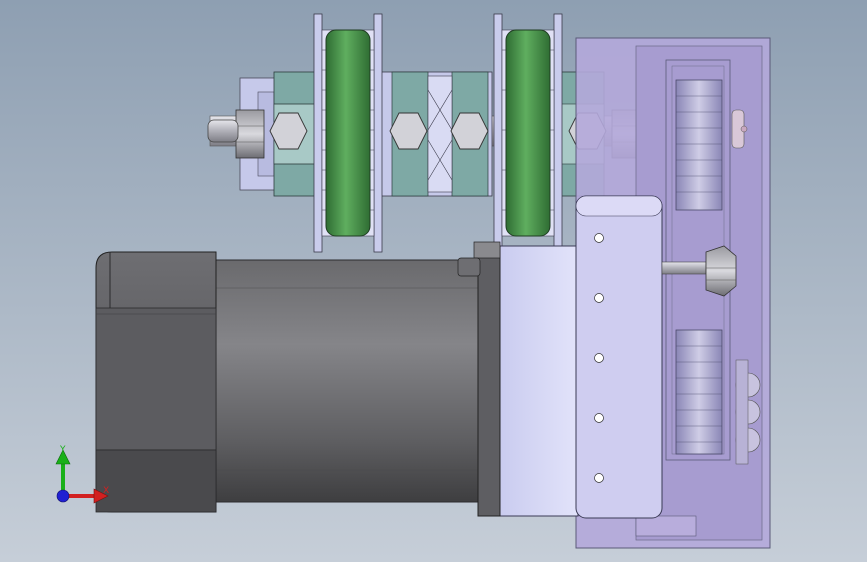 The image size is (867, 562). Describe the element at coordinates (62, 450) in the screenshot. I see `y-axis-label: Y` at that location.